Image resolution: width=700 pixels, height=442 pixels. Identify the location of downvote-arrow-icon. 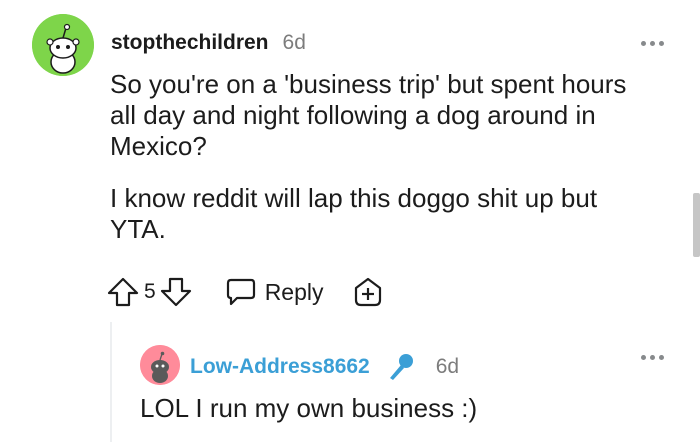
(175, 292).